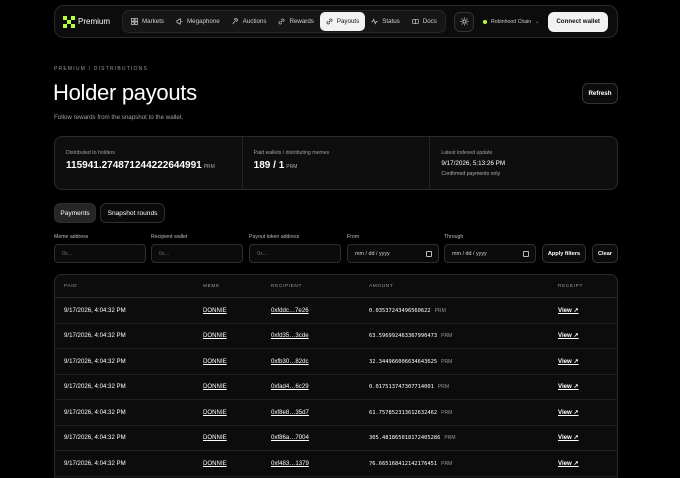 The image size is (680, 478). I want to click on header-amount: AMOUNT, so click(381, 286).